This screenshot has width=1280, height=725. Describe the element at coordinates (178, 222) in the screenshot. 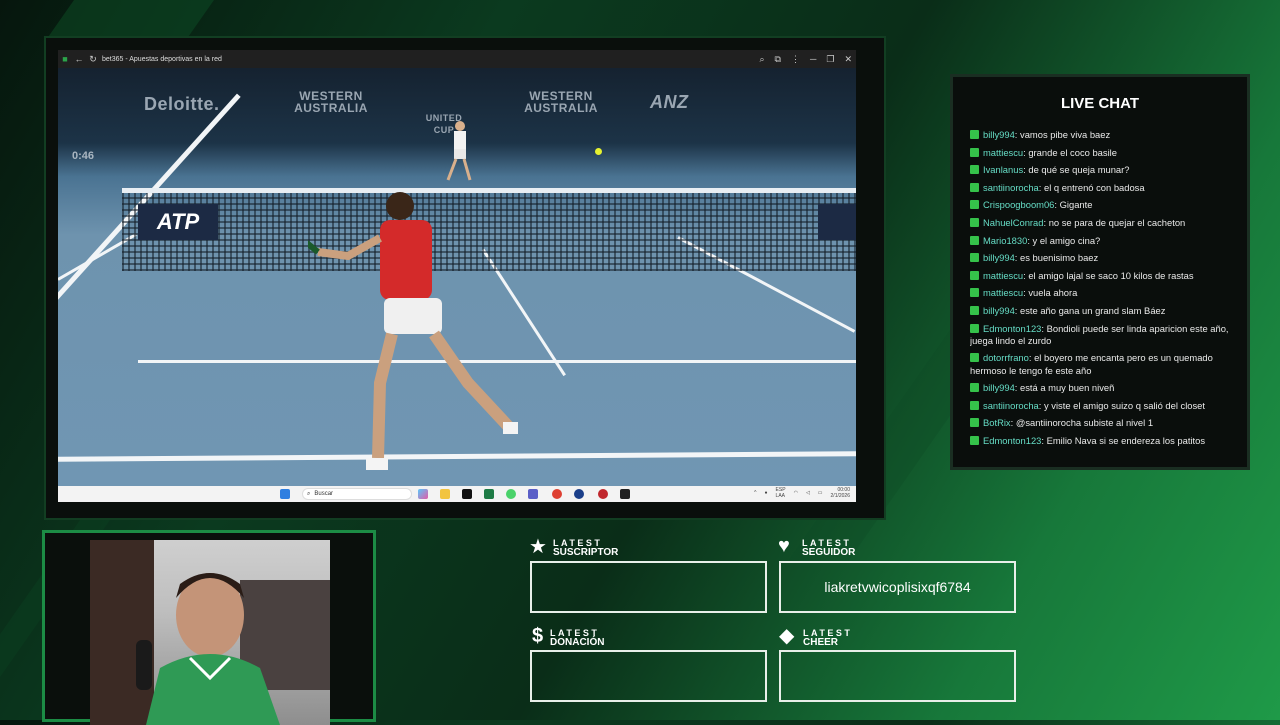

I see `atp-board: ATP` at that location.